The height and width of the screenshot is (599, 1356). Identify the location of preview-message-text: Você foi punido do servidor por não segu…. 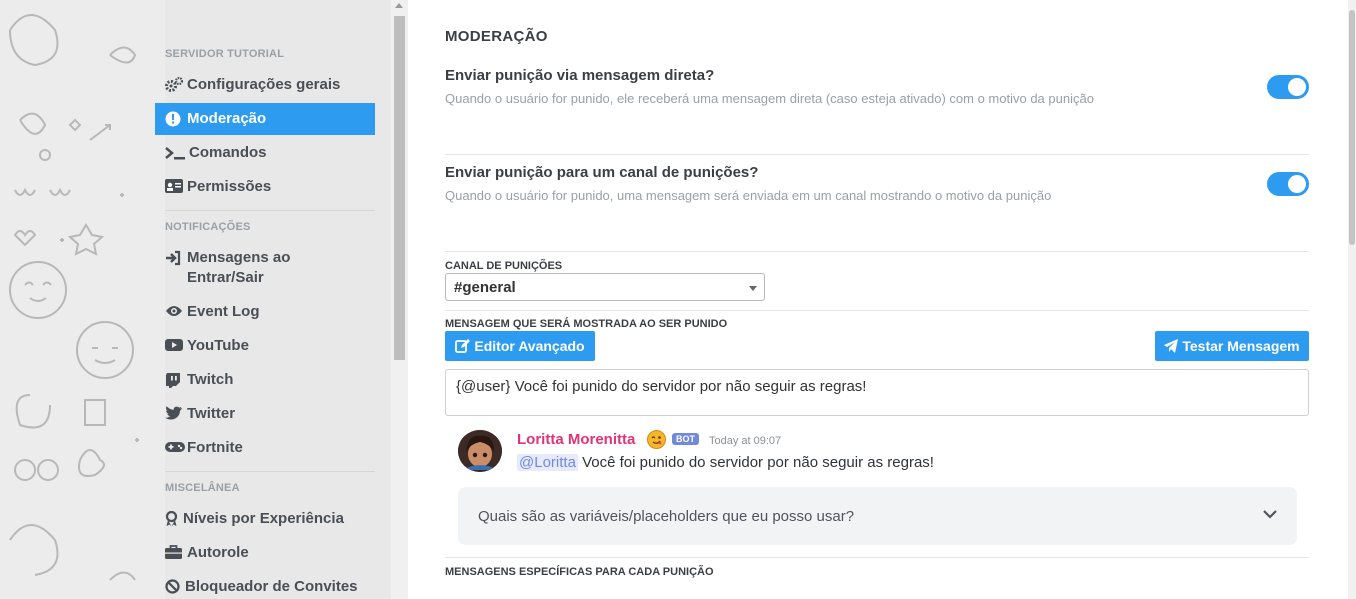
(755, 462).